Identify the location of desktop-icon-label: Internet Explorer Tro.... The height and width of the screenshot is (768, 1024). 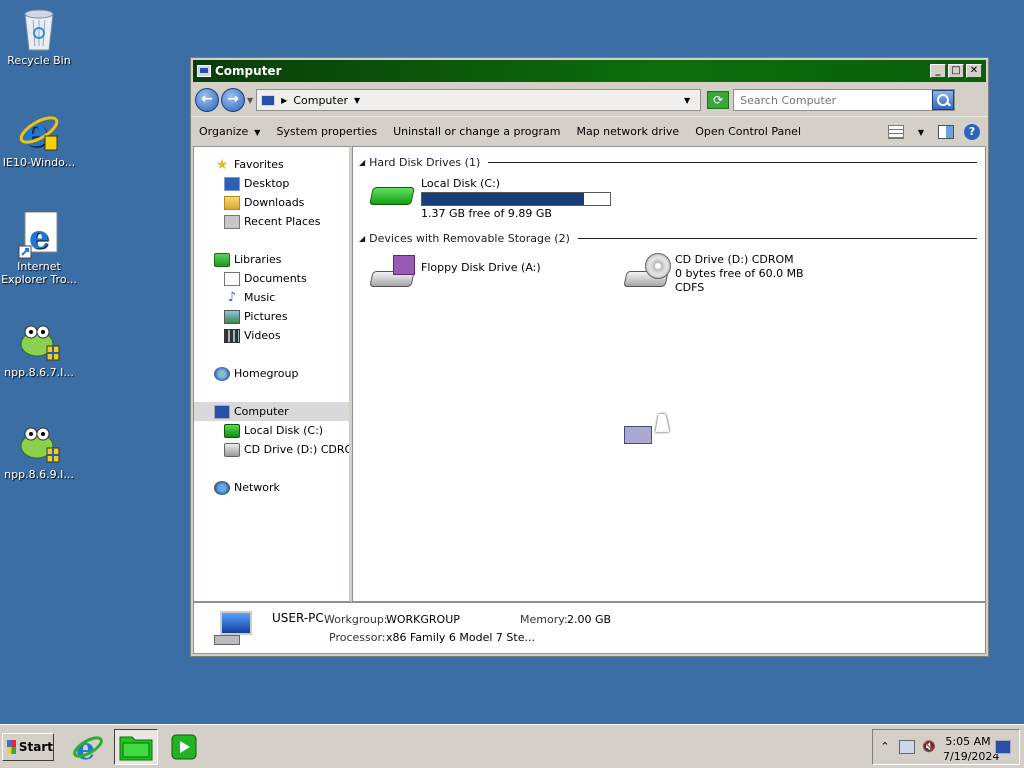
(39, 273).